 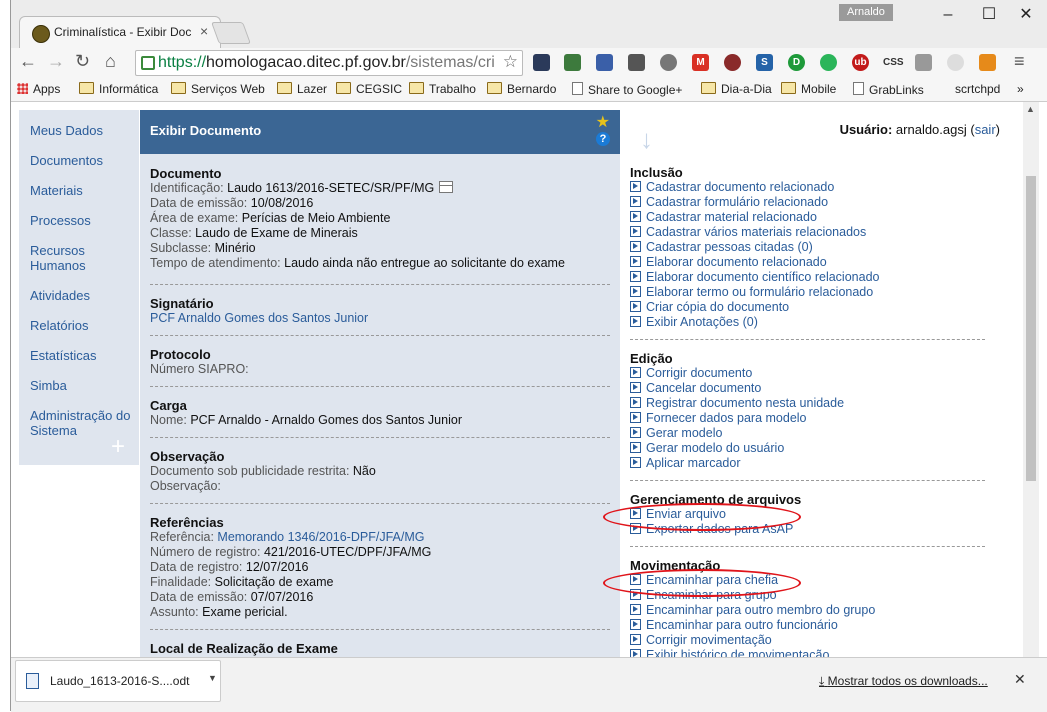 I want to click on bookmark-folder: Trabalho, so click(x=442, y=89).